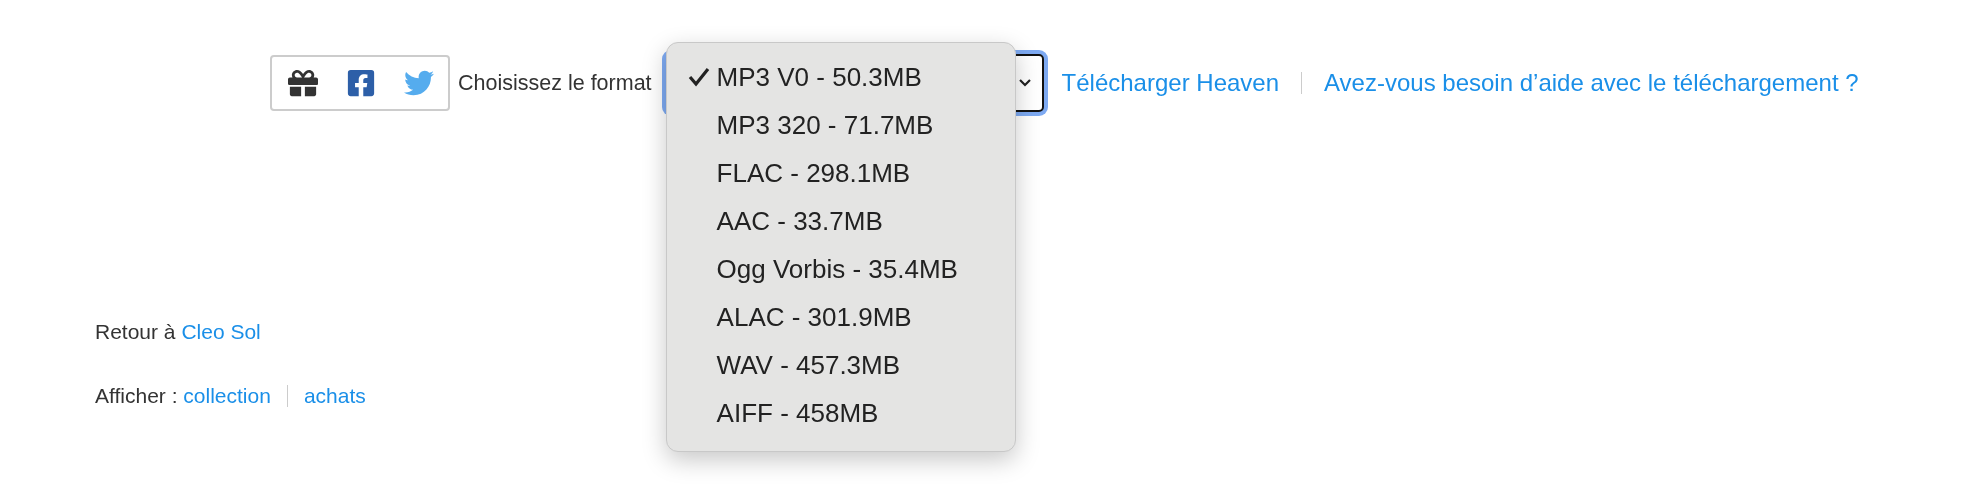 The image size is (1964, 484). What do you see at coordinates (840, 317) in the screenshot?
I see `format-option: ALAC - 301.9MB` at bounding box center [840, 317].